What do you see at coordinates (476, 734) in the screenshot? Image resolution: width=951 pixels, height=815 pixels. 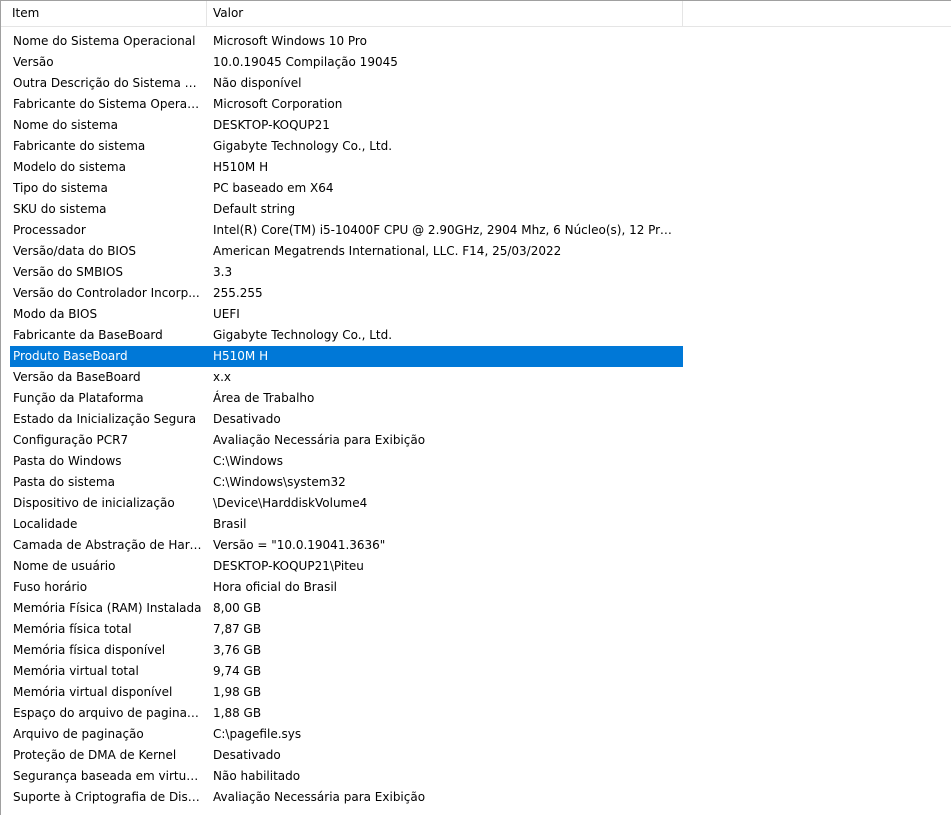 I see `list-row: Arquivo de paginação C:\pagefile.sys` at bounding box center [476, 734].